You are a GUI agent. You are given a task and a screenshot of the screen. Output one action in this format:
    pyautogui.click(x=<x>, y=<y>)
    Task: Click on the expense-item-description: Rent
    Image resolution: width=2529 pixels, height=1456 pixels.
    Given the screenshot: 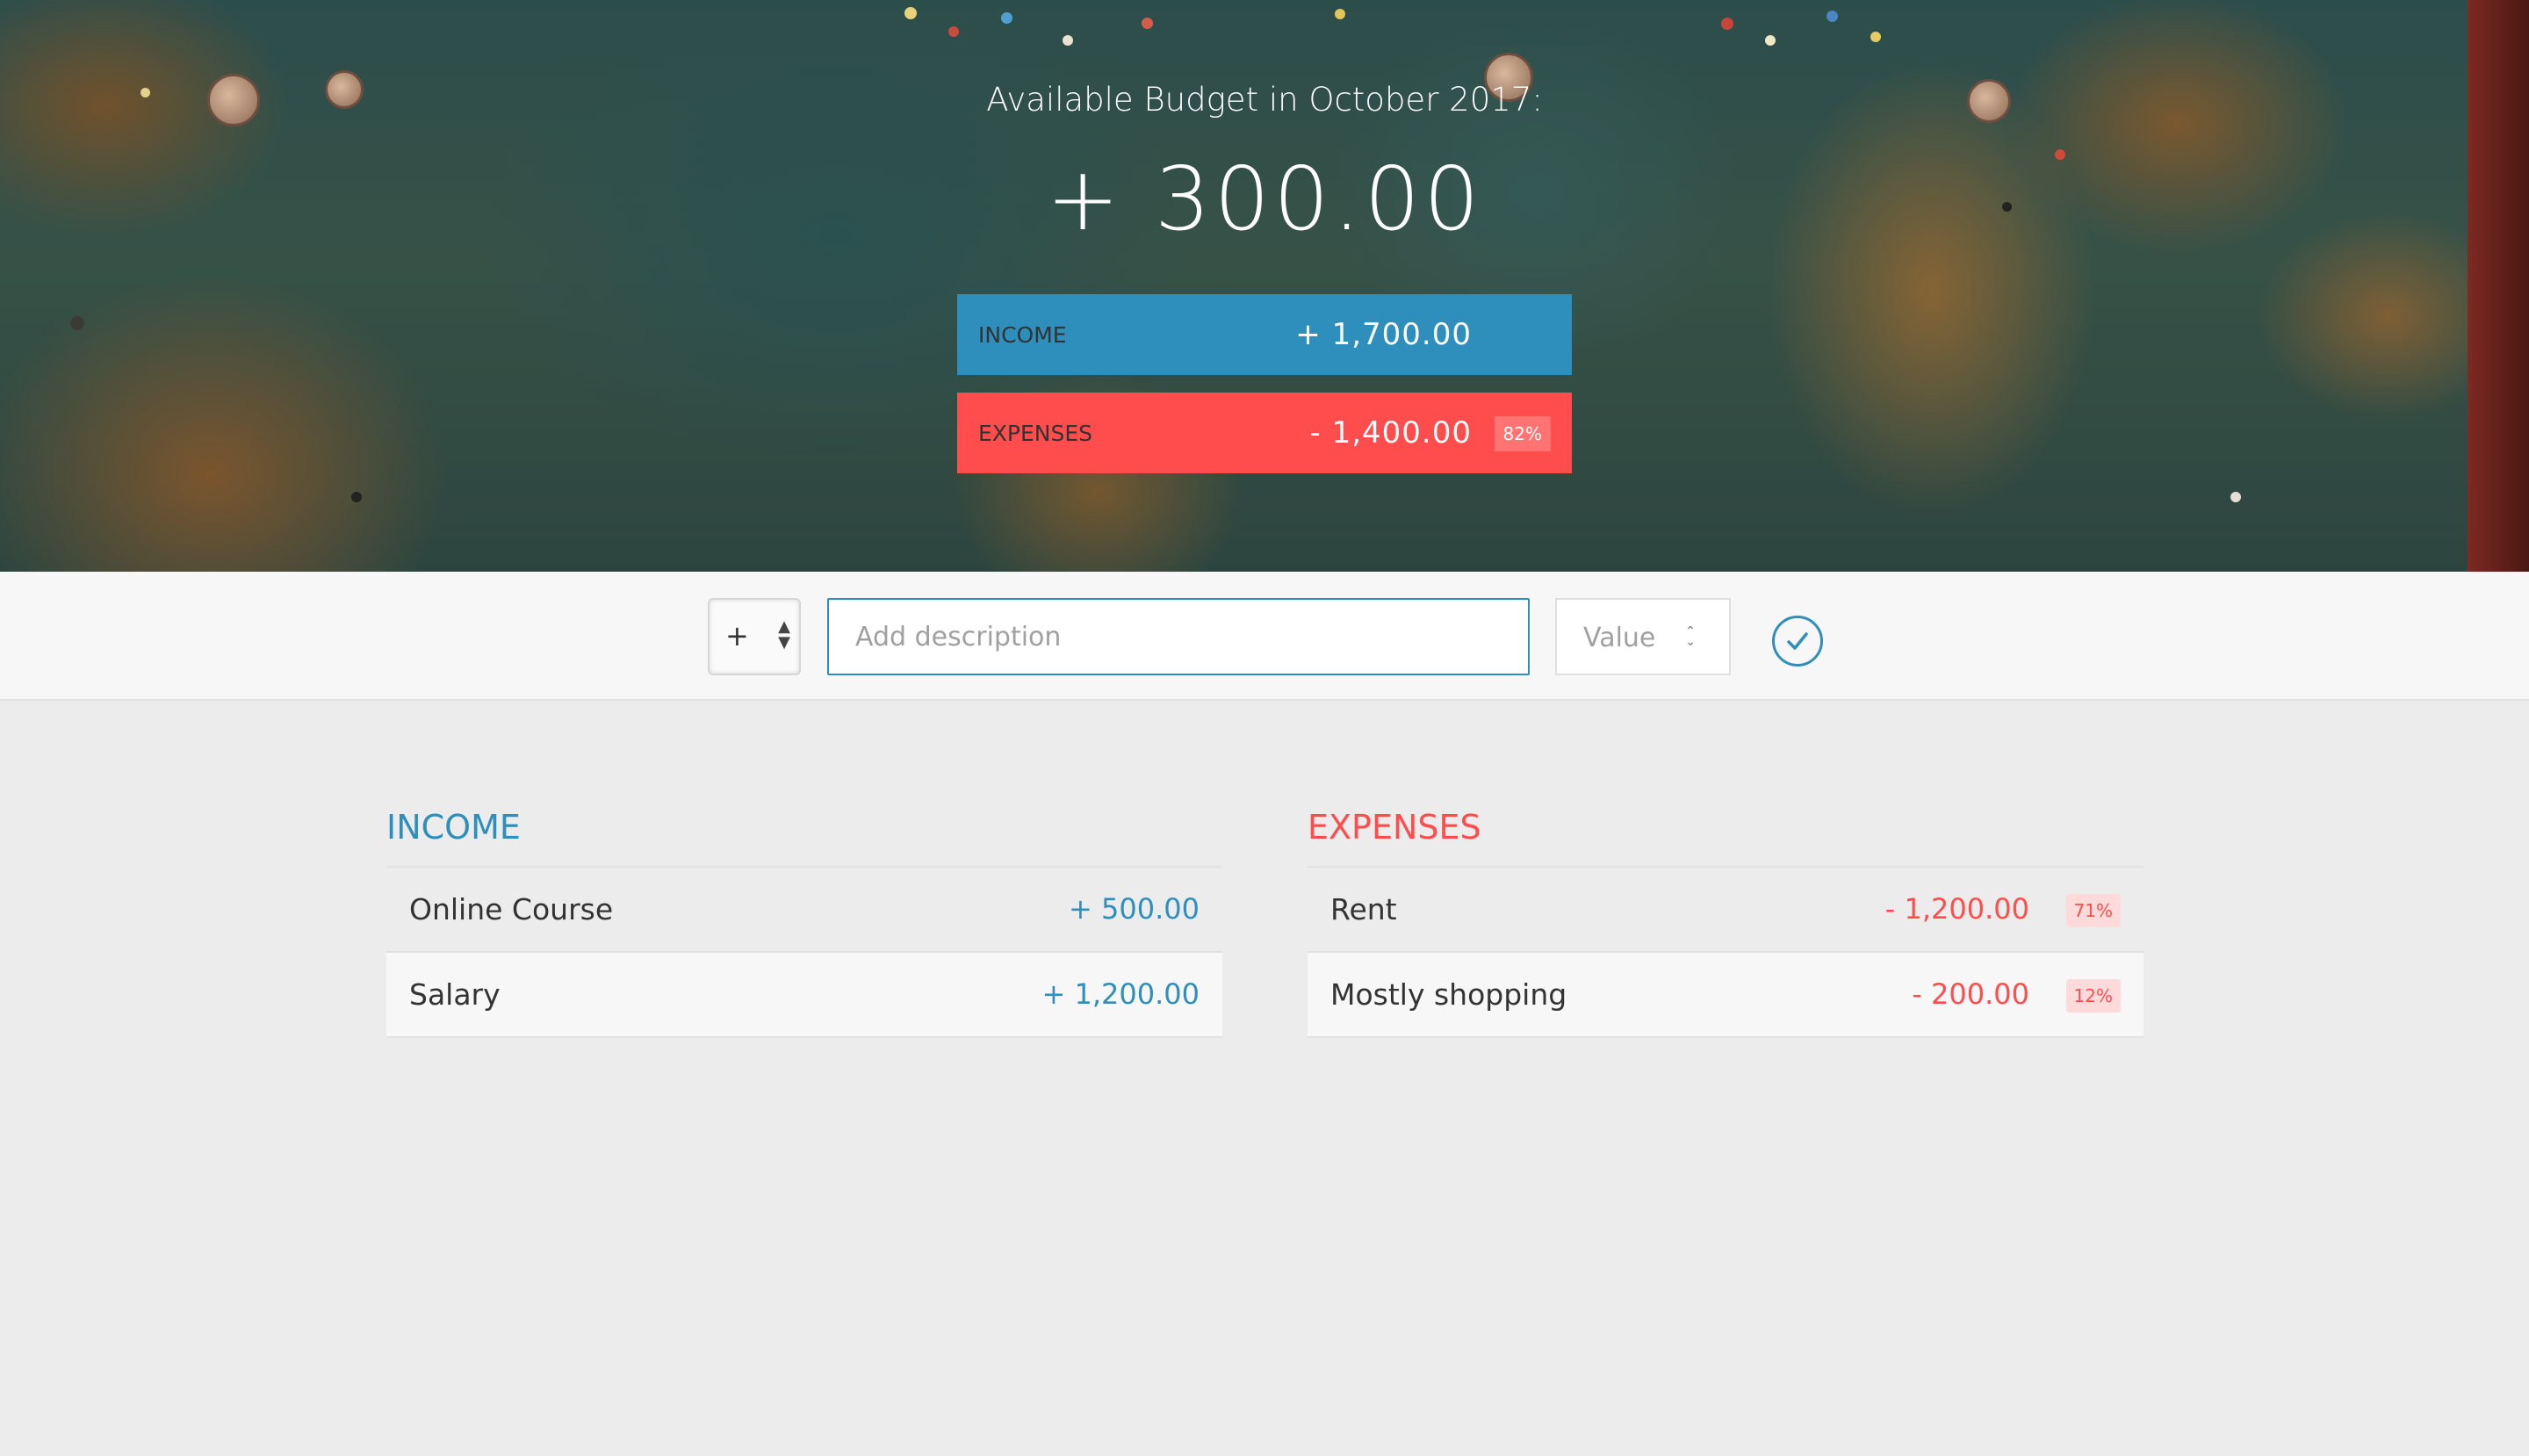 What is the action you would take?
    pyautogui.click(x=1364, y=909)
    